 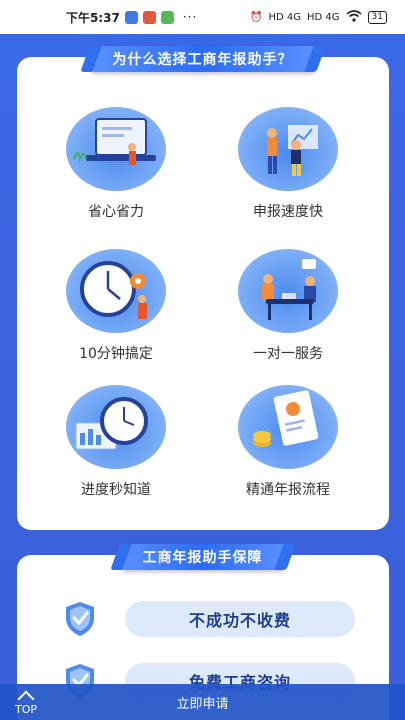 I want to click on more-notifications-icon: ···, so click(x=190, y=17).